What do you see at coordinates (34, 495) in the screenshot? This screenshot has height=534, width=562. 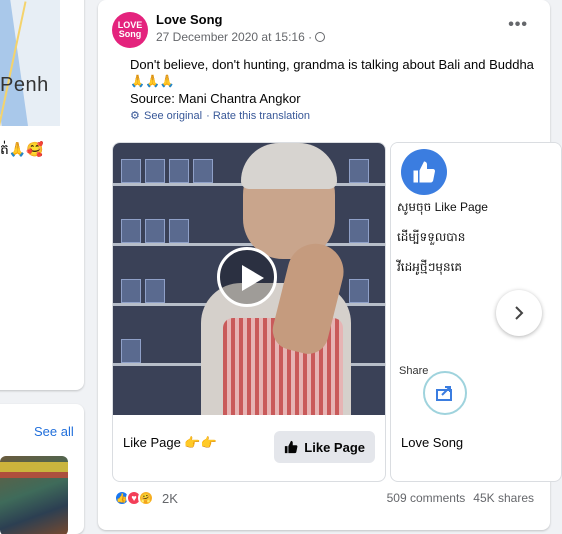 I see `left-photo-thumbnail` at bounding box center [34, 495].